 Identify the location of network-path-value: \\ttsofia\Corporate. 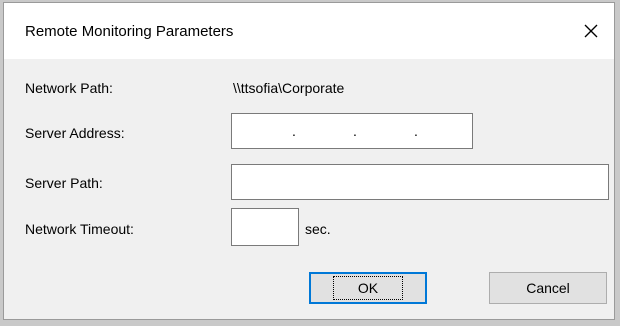
(289, 88).